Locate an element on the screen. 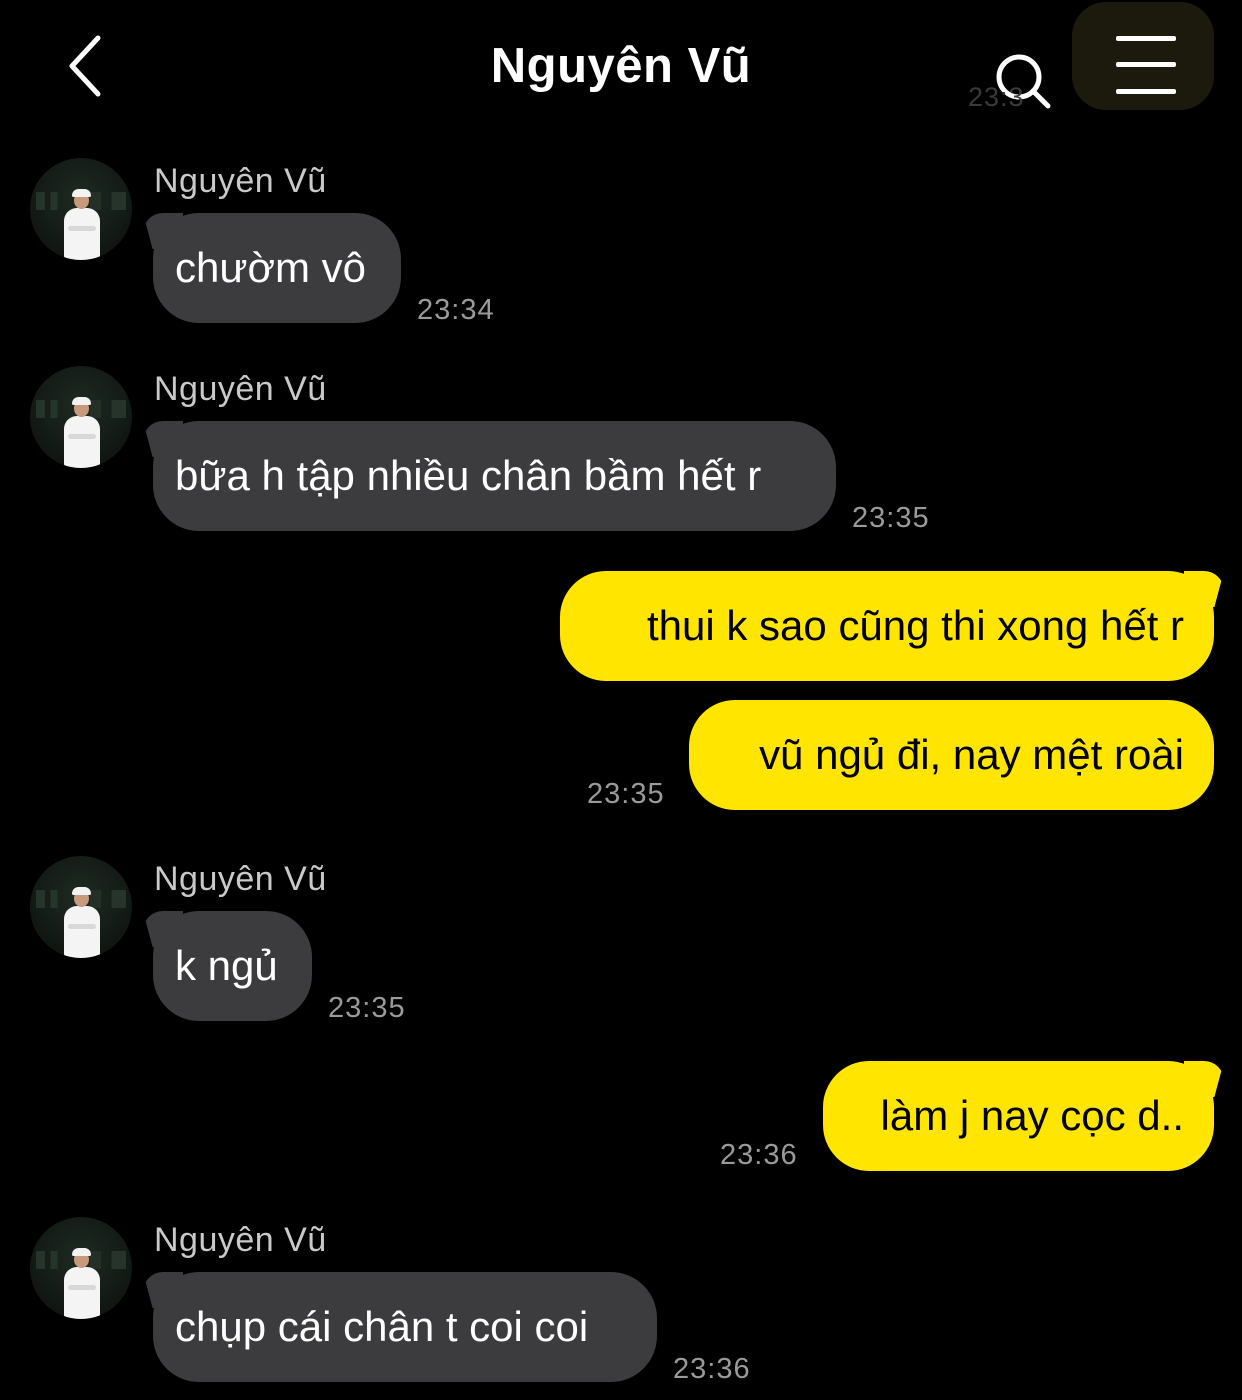  message-bubble-incoming: chườm vô is located at coordinates (277, 268).